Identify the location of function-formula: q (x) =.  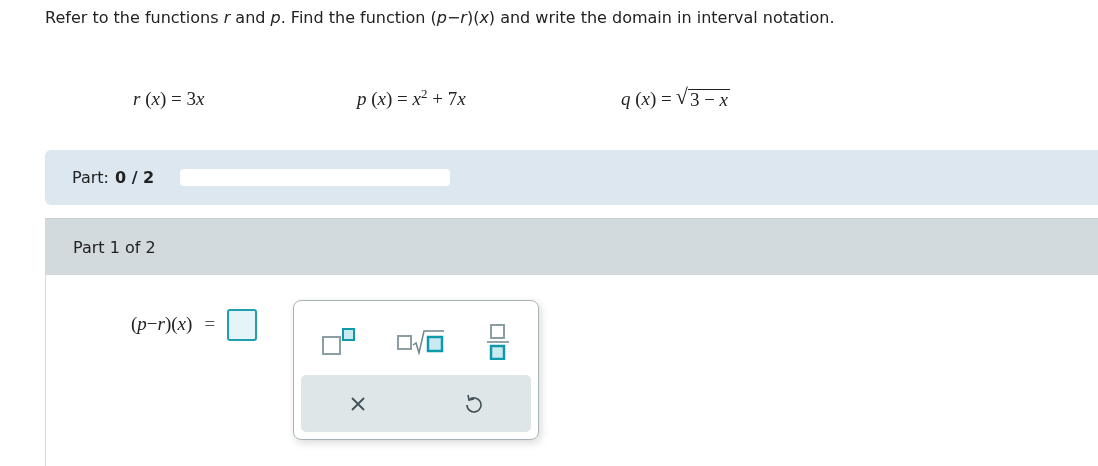
(646, 99).